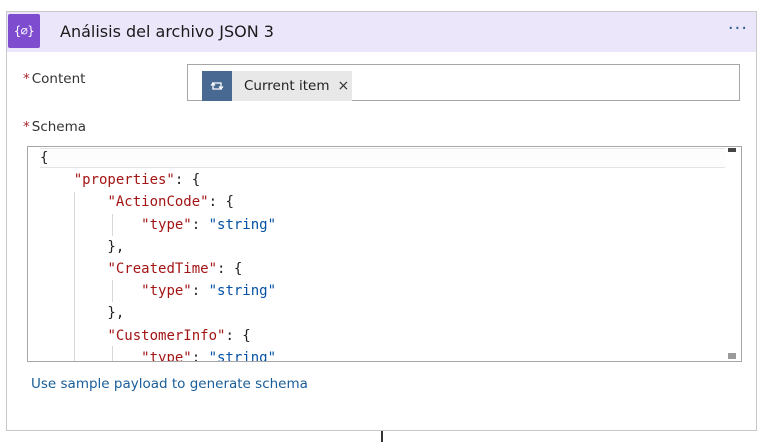 The width and height of the screenshot is (766, 442). Describe the element at coordinates (24, 31) in the screenshot. I see `json-action-icon: {⌀}` at that location.